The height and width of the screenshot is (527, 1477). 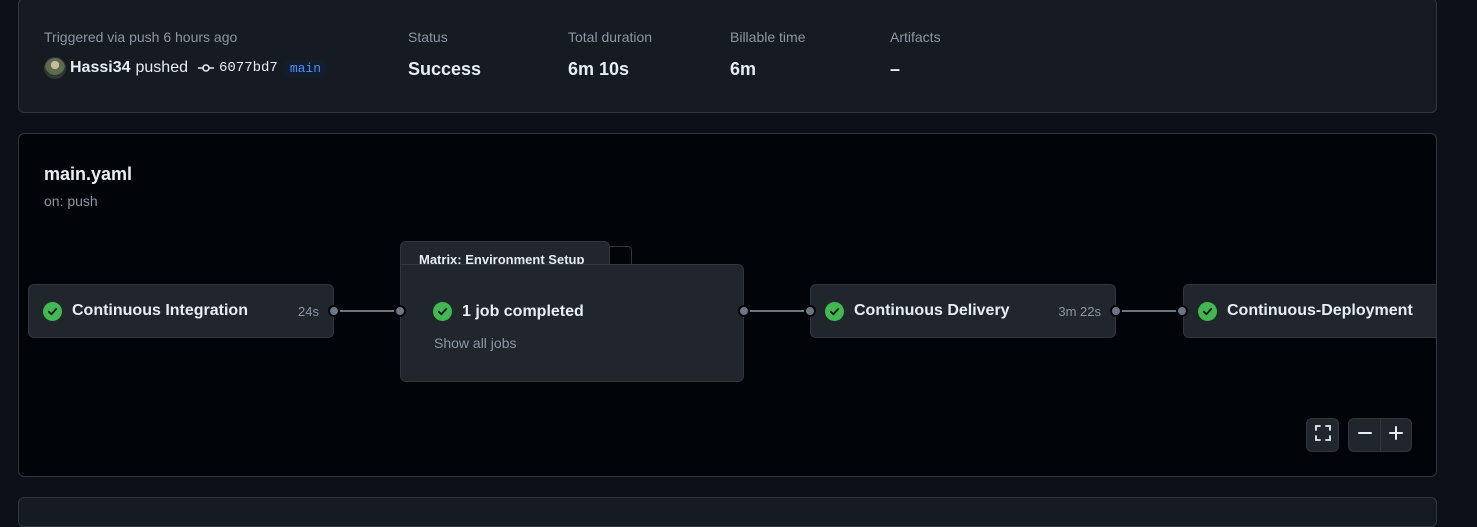 I want to click on plus-icon, so click(x=1396, y=435).